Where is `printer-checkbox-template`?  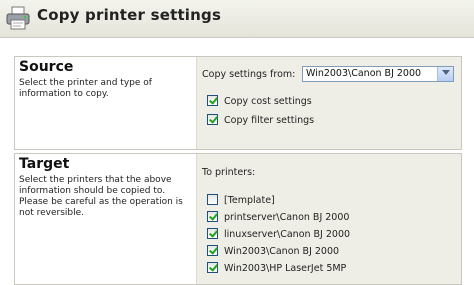
printer-checkbox-template is located at coordinates (212, 199).